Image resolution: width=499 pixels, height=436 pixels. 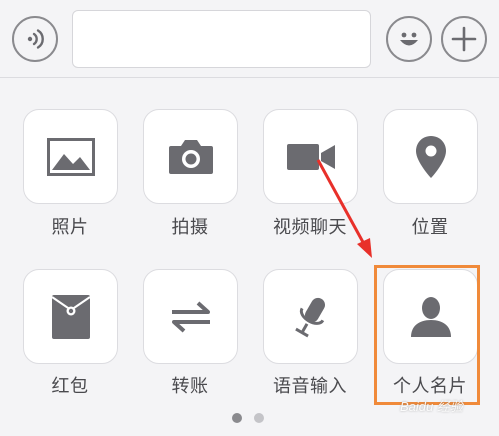 I want to click on red-packet-button, so click(x=70, y=316).